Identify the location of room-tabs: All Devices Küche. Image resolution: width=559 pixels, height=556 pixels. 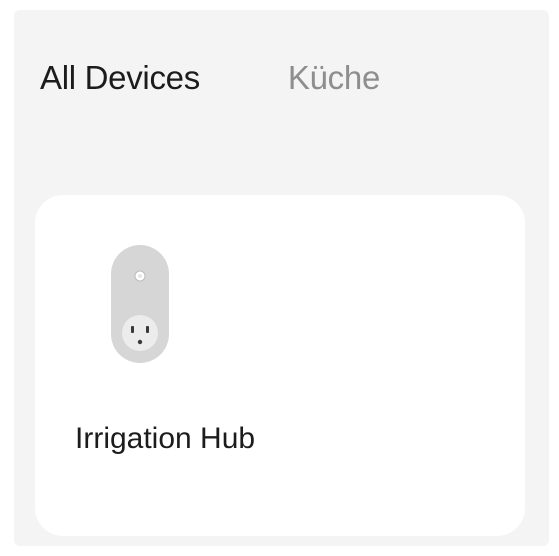
(210, 78).